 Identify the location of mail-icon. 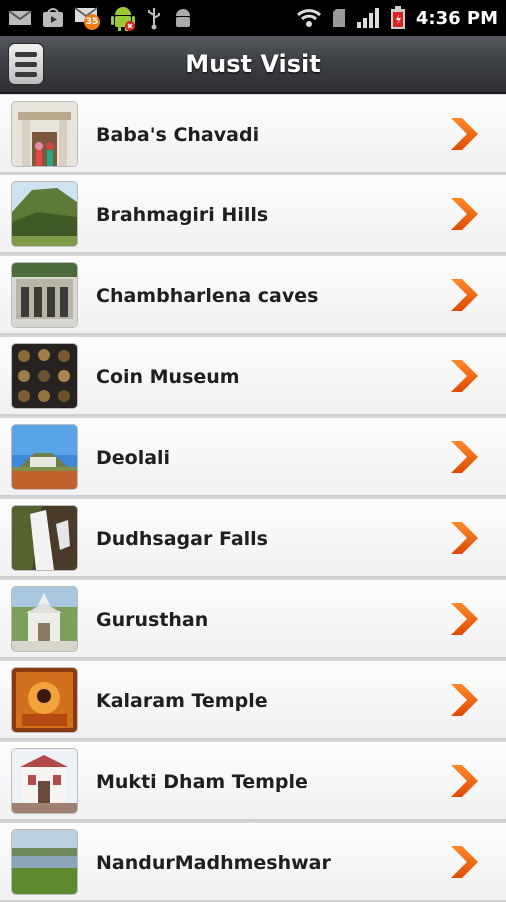
(20, 18).